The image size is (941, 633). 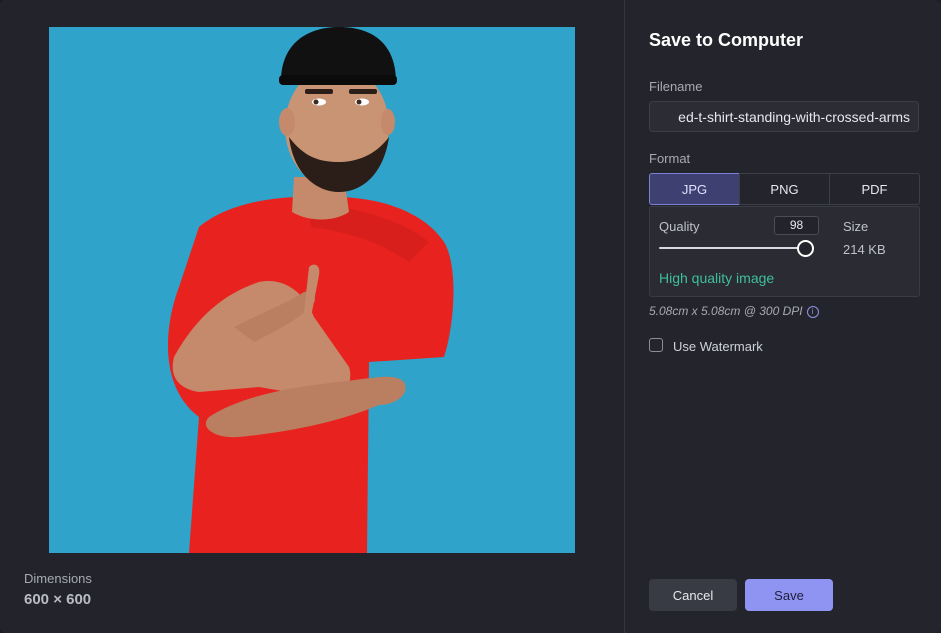 I want to click on dialog-title: Save to Computer, so click(x=726, y=40).